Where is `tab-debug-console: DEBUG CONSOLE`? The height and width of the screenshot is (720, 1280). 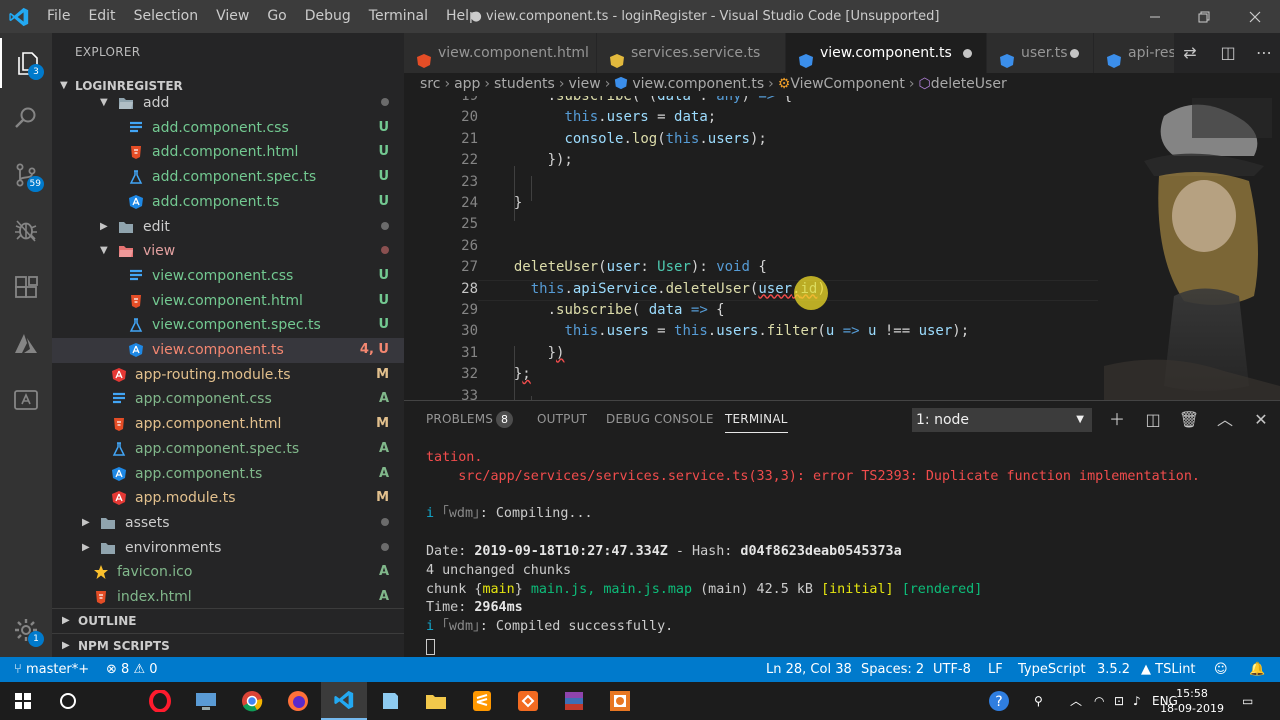
tab-debug-console: DEBUG CONSOLE is located at coordinates (660, 419).